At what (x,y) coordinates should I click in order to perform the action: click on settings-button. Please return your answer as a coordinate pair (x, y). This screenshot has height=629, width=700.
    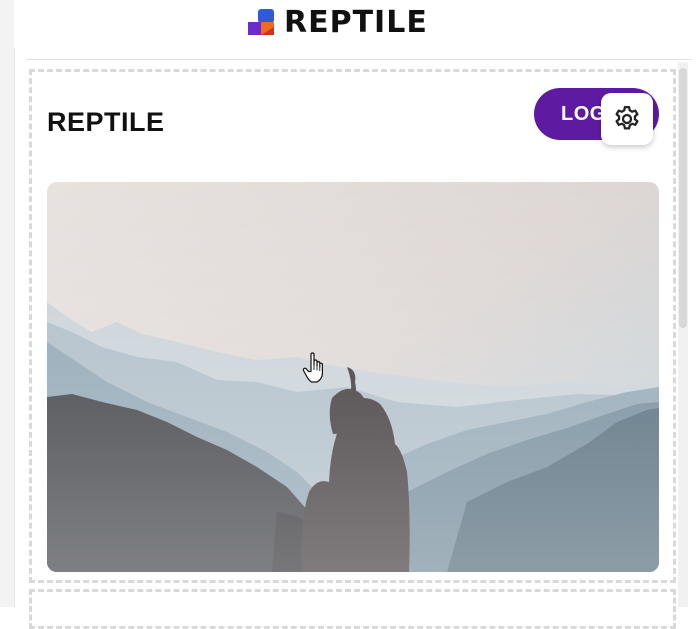
    Looking at the image, I should click on (627, 119).